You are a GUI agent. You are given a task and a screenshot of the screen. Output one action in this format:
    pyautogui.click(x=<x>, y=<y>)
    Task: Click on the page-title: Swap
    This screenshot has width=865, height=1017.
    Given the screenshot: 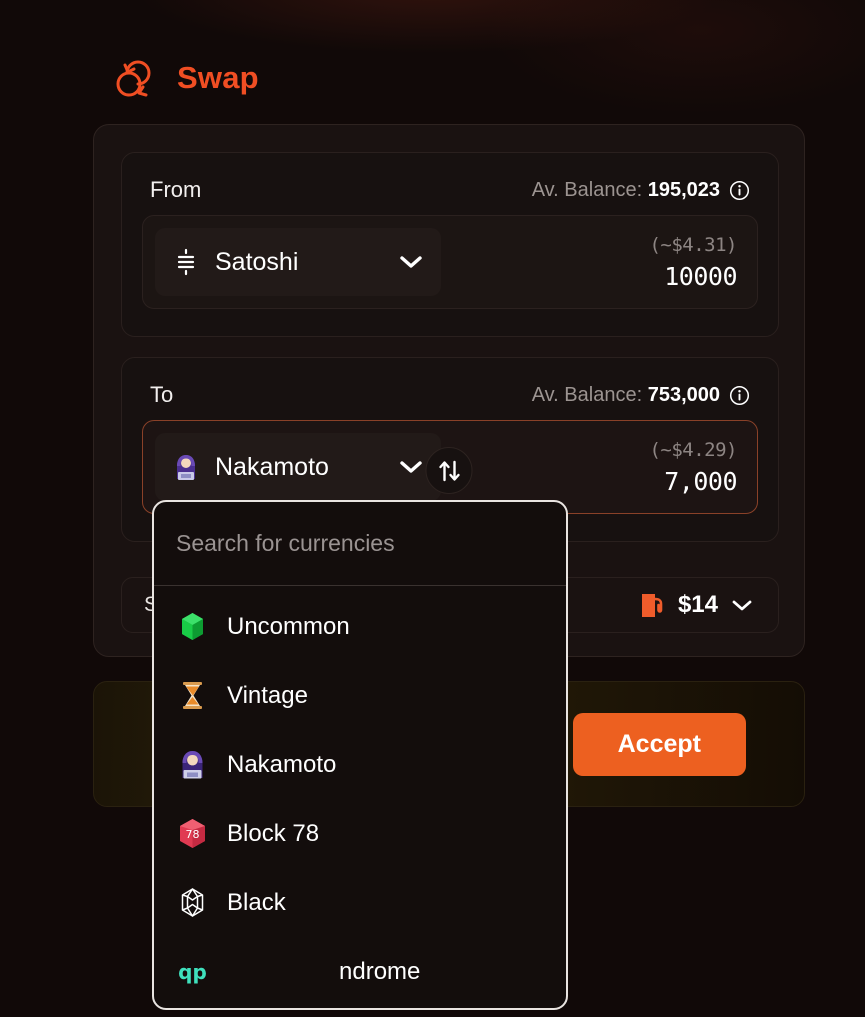 What is the action you would take?
    pyautogui.click(x=218, y=77)
    